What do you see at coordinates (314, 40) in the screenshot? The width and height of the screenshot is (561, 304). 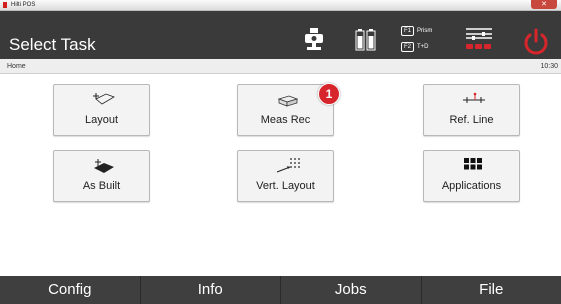 I see `instrument-icon` at bounding box center [314, 40].